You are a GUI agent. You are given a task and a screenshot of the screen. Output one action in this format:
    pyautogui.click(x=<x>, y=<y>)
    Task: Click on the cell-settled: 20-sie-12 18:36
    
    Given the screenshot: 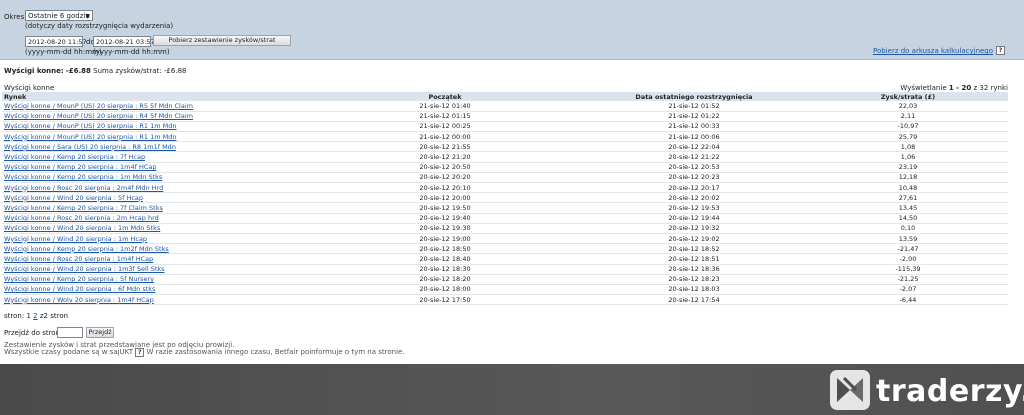 What is the action you would take?
    pyautogui.click(x=694, y=269)
    